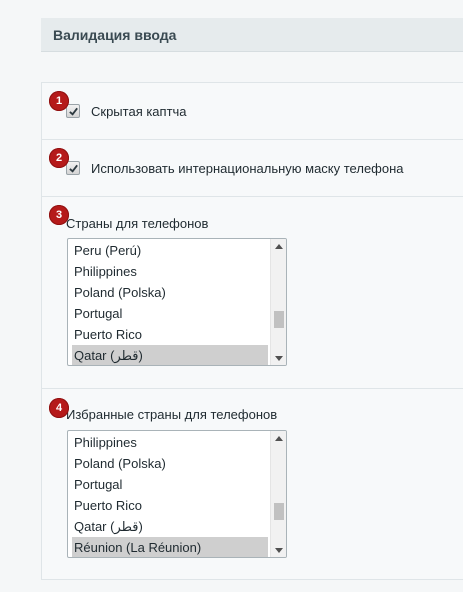  What do you see at coordinates (137, 223) in the screenshot?
I see `phone-countries-label: Страны для телефонов` at bounding box center [137, 223].